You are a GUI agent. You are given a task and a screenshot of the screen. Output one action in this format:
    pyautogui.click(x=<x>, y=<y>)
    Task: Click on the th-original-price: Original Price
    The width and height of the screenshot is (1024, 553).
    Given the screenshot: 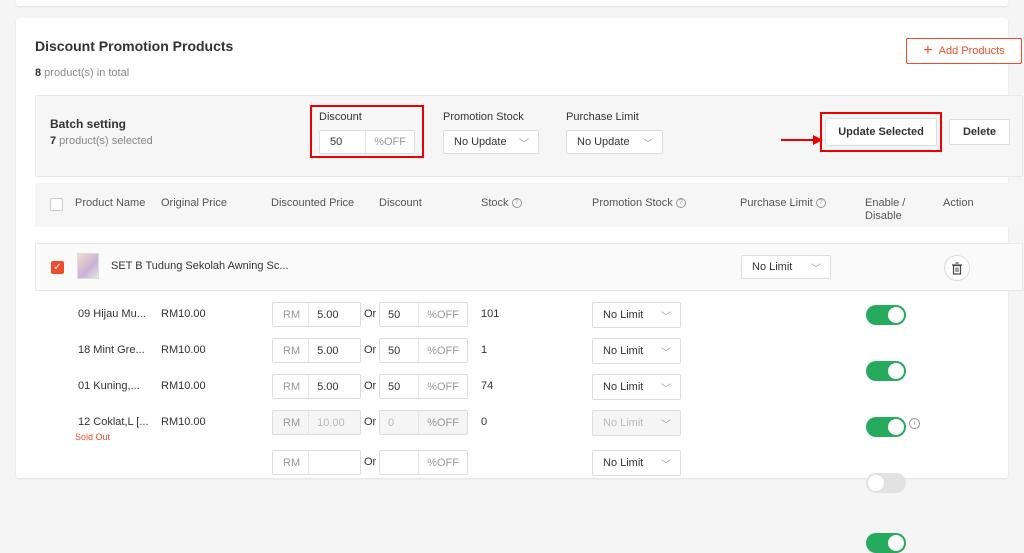 What is the action you would take?
    pyautogui.click(x=194, y=203)
    